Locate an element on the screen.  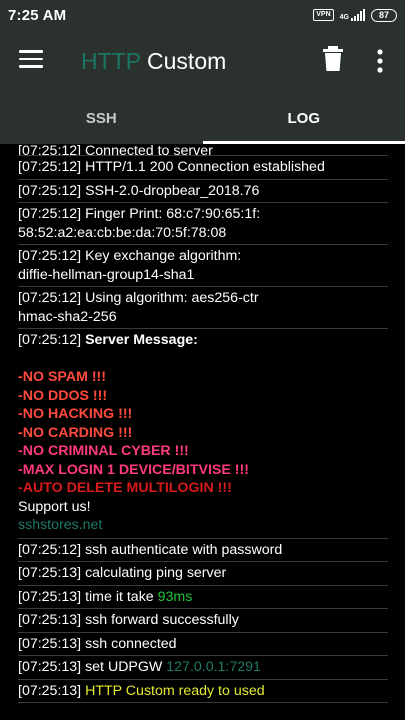
server-rule: -NO SPAM !!! is located at coordinates (62, 377).